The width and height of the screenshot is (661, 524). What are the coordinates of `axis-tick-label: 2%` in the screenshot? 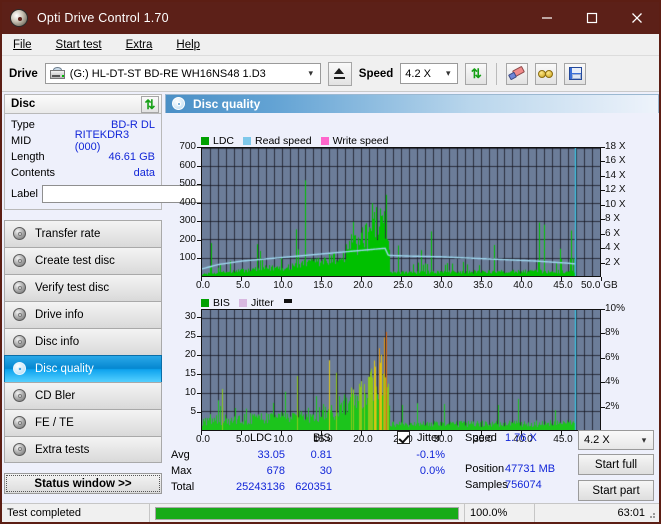 It's located at (612, 406).